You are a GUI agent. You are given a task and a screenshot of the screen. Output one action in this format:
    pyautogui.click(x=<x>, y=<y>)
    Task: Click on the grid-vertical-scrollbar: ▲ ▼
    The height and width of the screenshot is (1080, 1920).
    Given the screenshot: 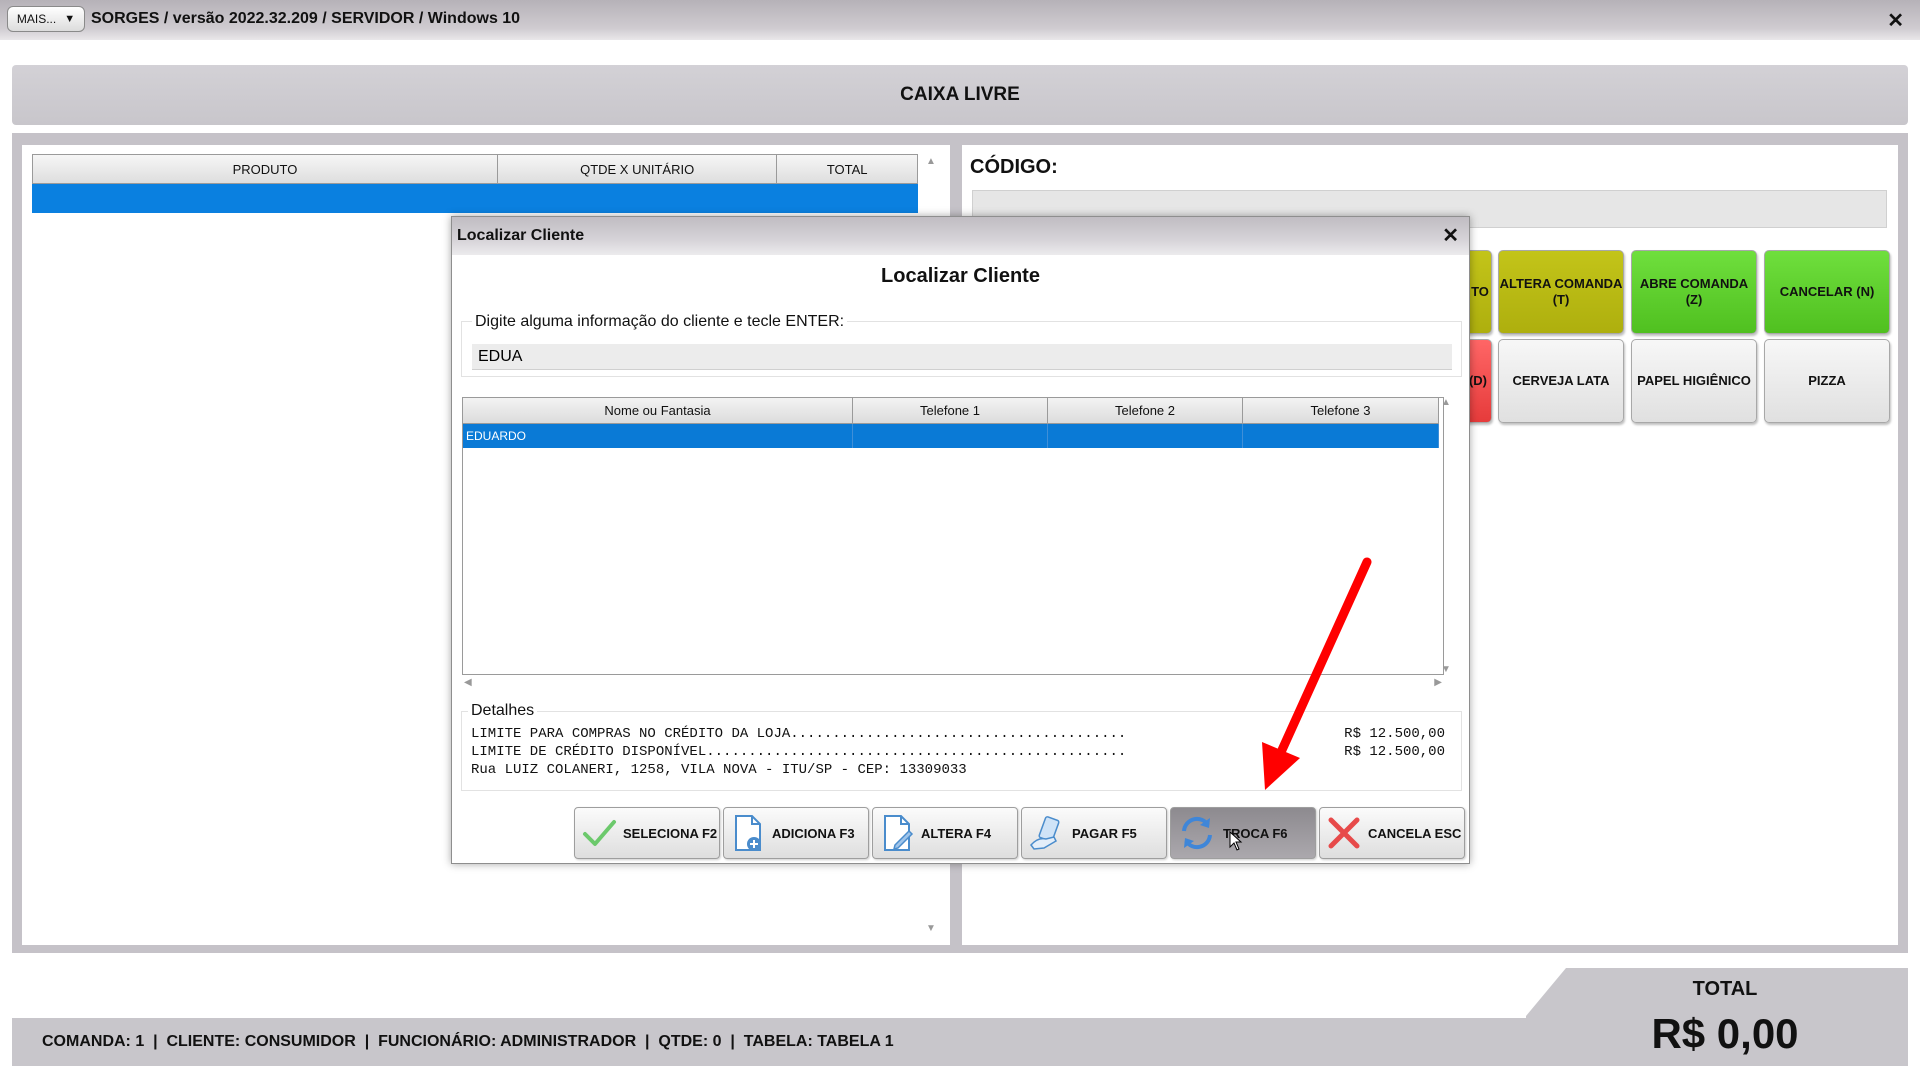 What is the action you would take?
    pyautogui.click(x=1446, y=536)
    